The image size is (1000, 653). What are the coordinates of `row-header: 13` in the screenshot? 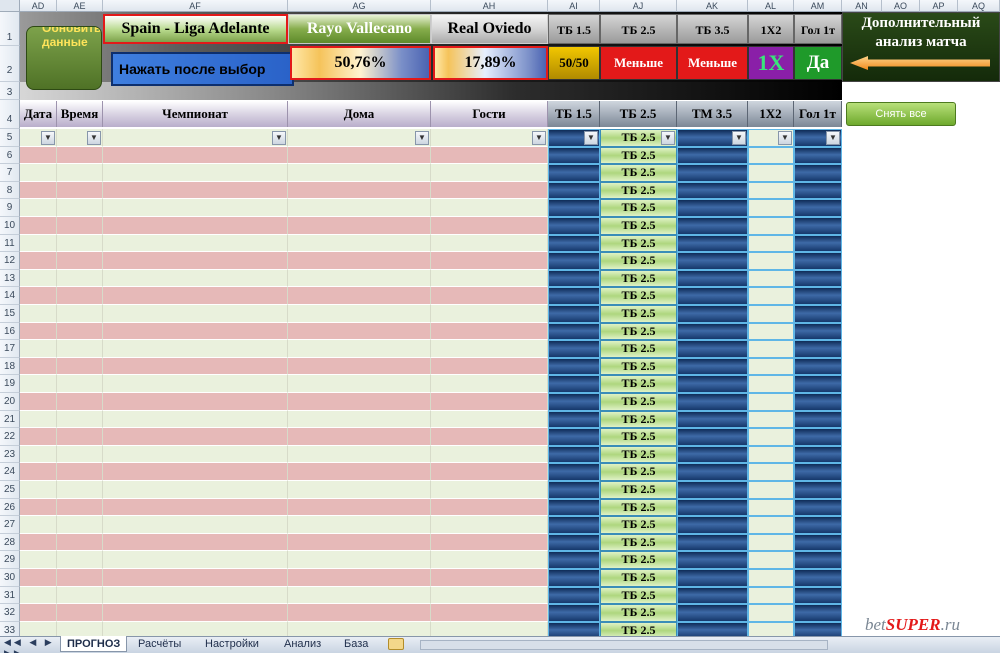 It's located at (10, 278).